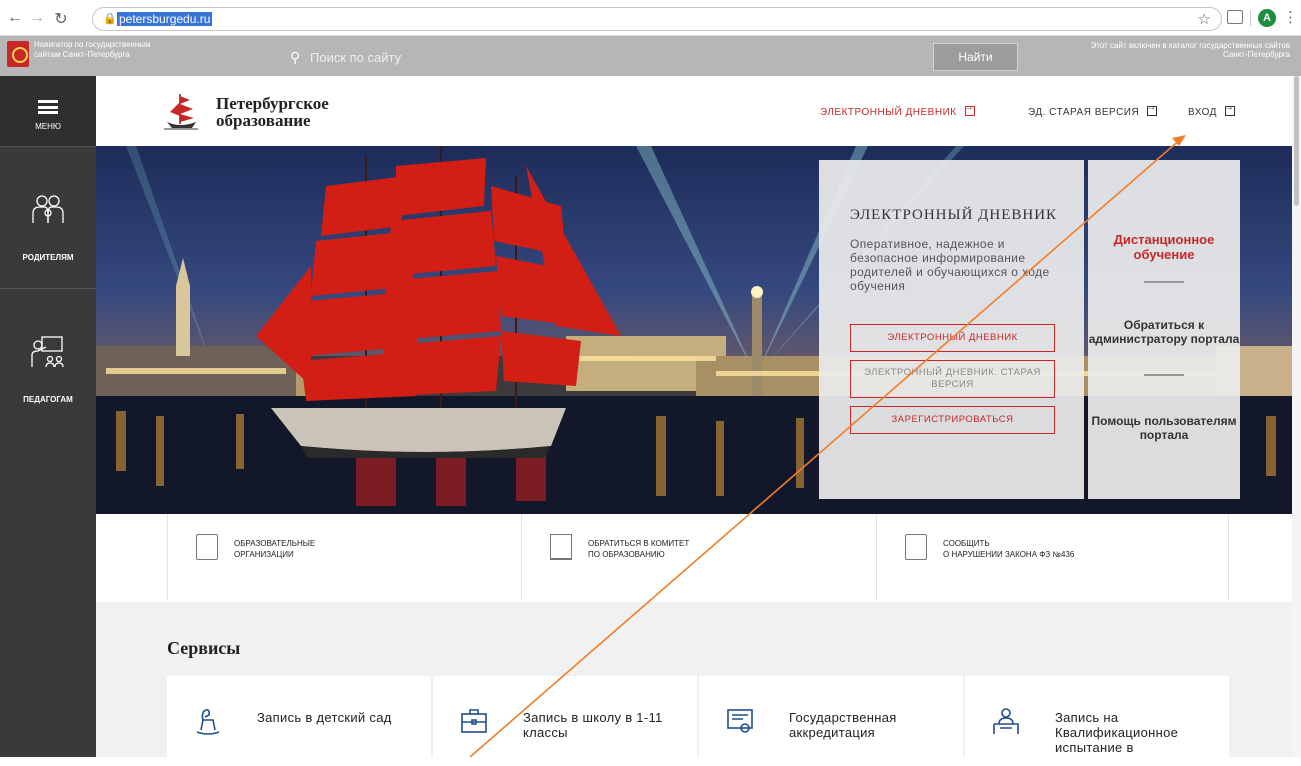 The width and height of the screenshot is (1301, 766). I want to click on search-input, so click(610, 57).